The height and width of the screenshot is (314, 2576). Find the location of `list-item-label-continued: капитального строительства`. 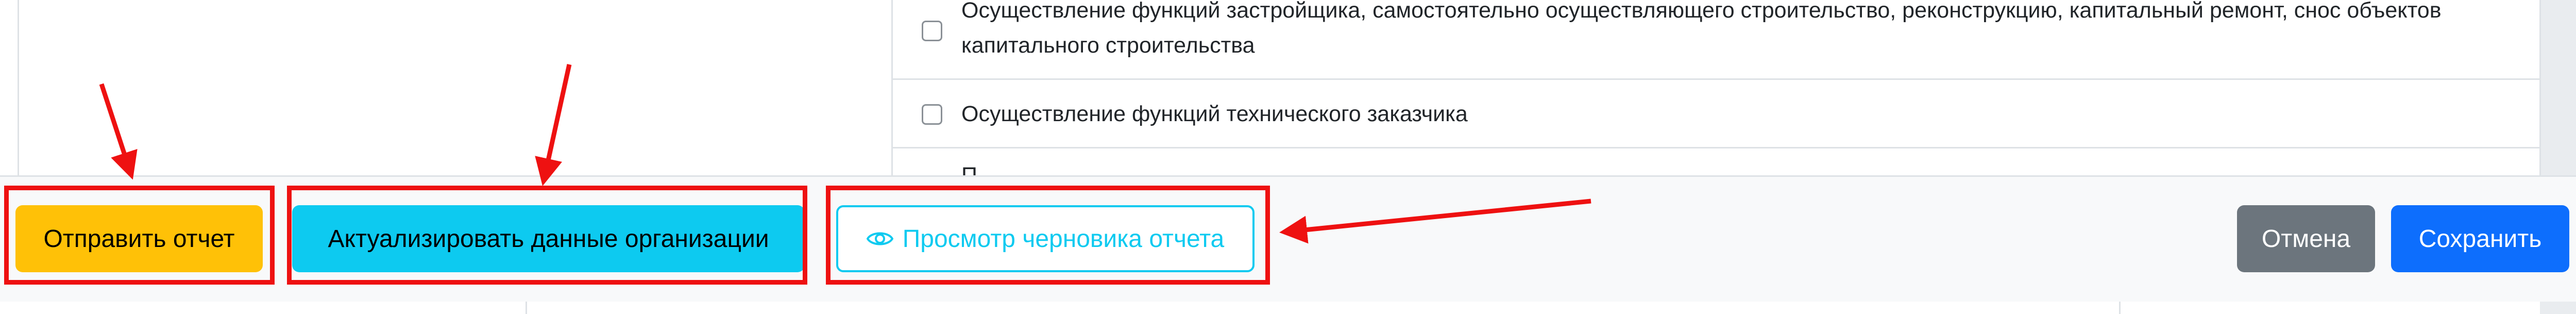

list-item-label-continued: капитального строительства is located at coordinates (1108, 45).